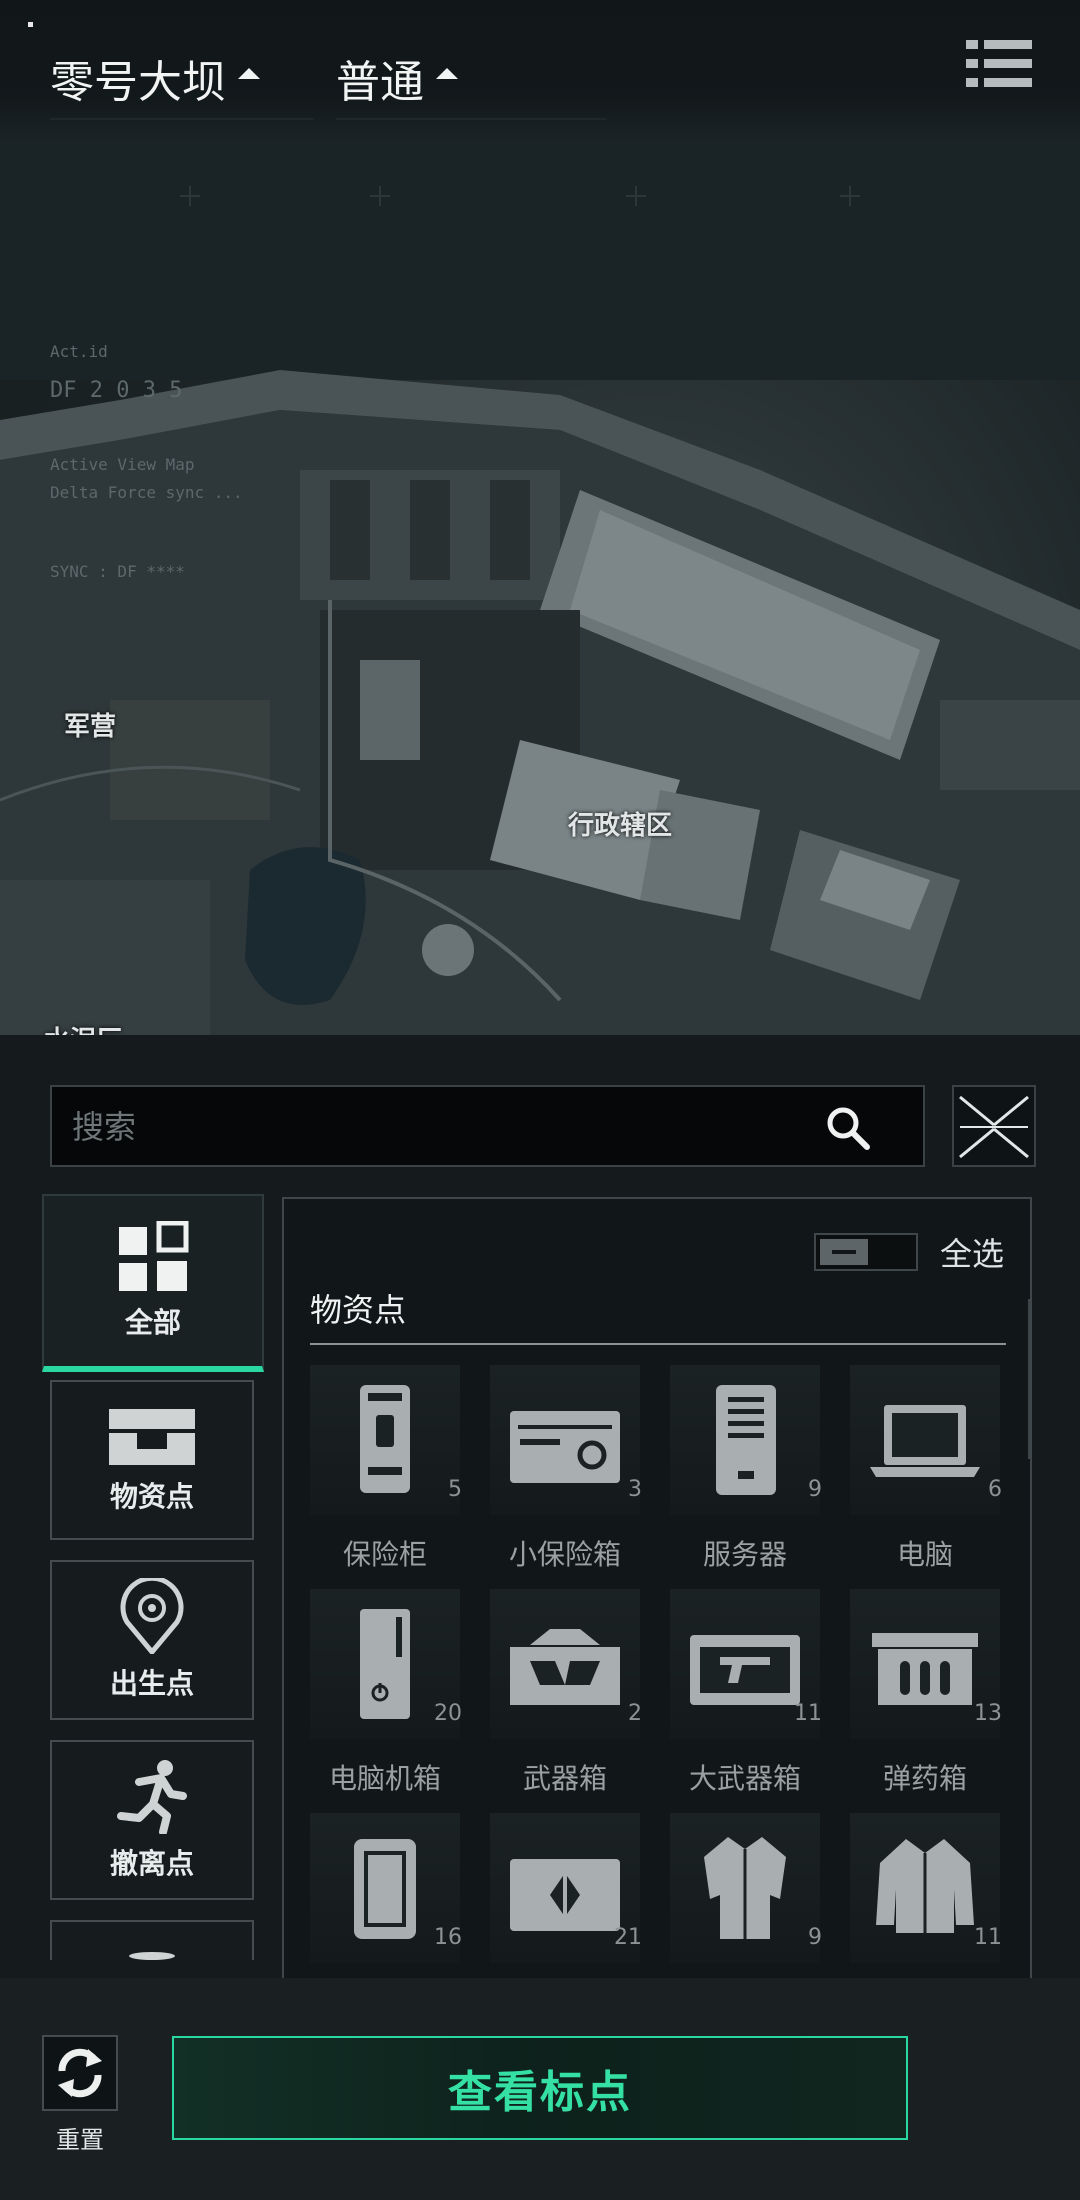 Image resolution: width=1080 pixels, height=2200 pixels. I want to click on list-item: 6 电脑, so click(926, 1470).